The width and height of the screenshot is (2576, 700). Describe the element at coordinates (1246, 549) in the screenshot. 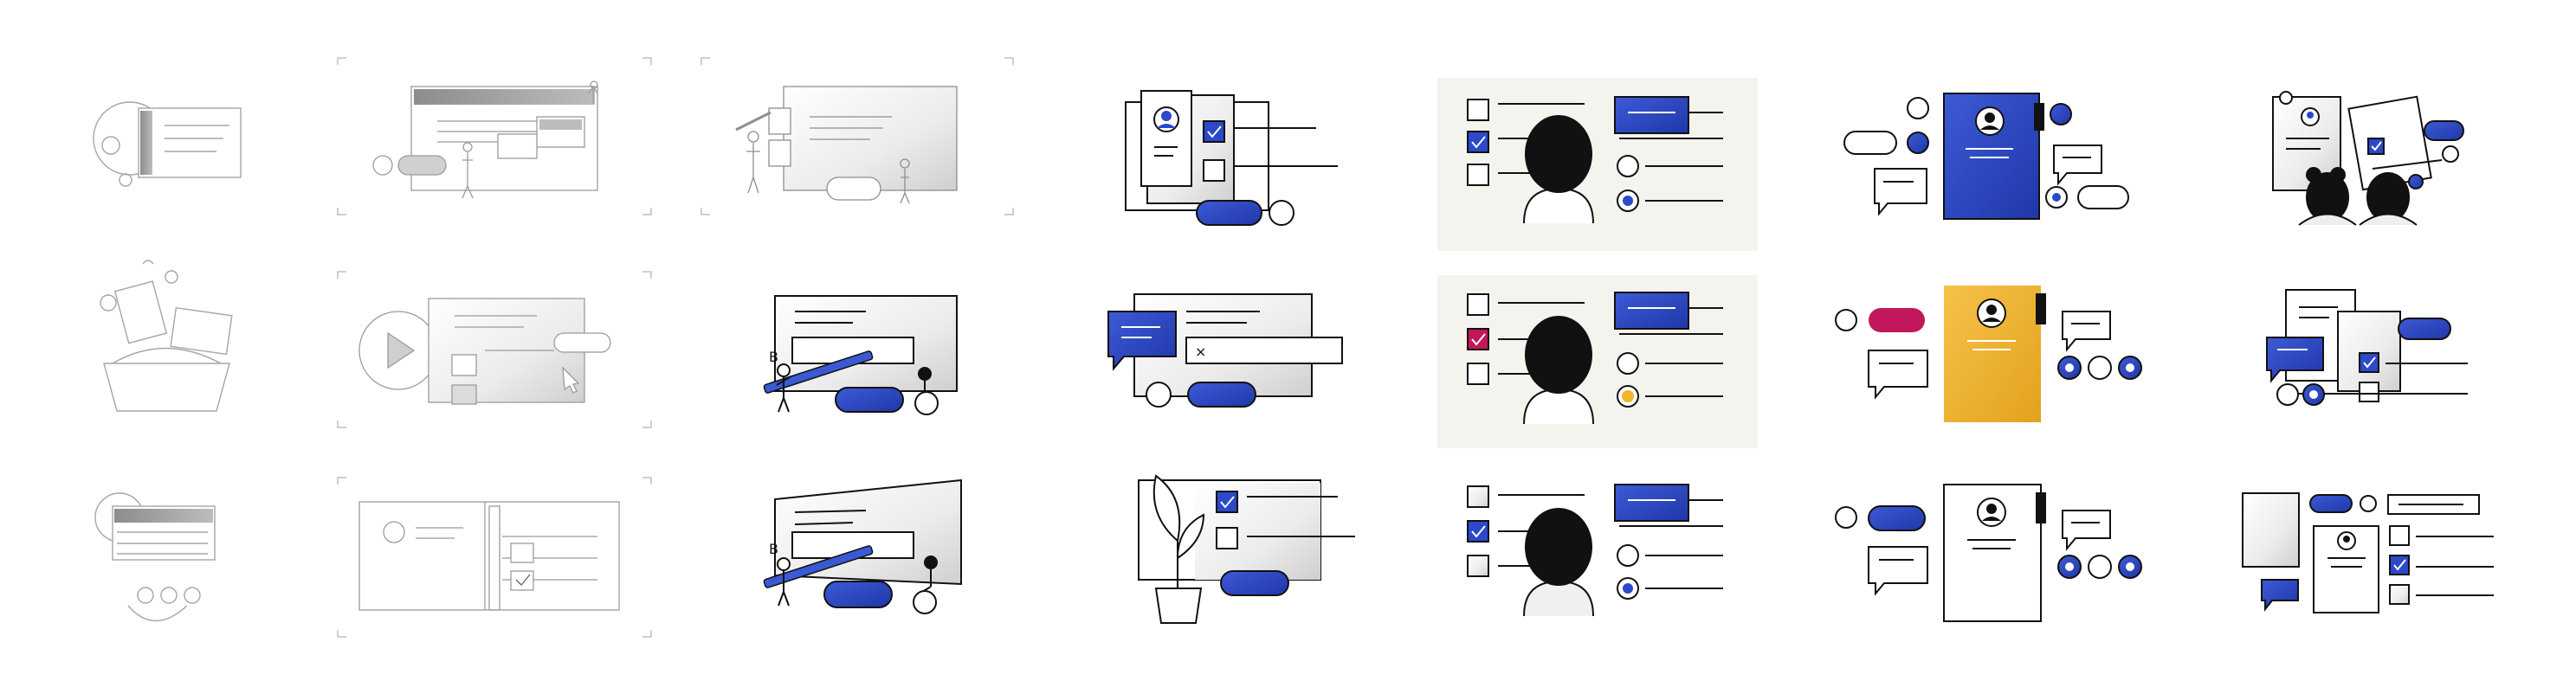

I see `plant-checklist` at that location.